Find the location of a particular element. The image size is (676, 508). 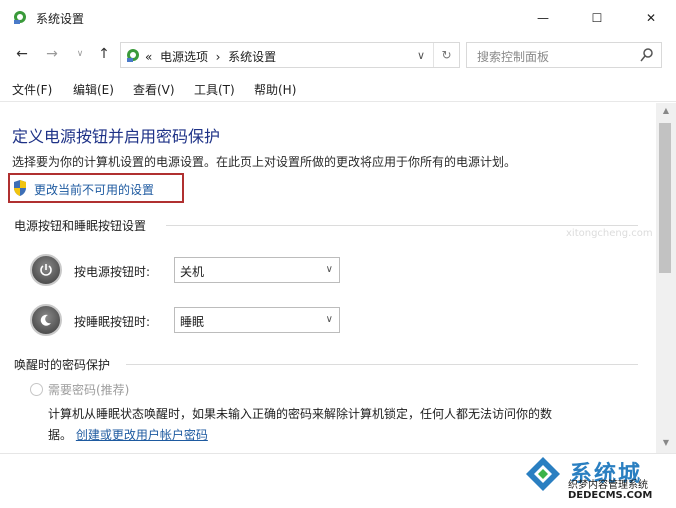

page-title: 定义电源按钮并启用密码保护 is located at coordinates (116, 136).